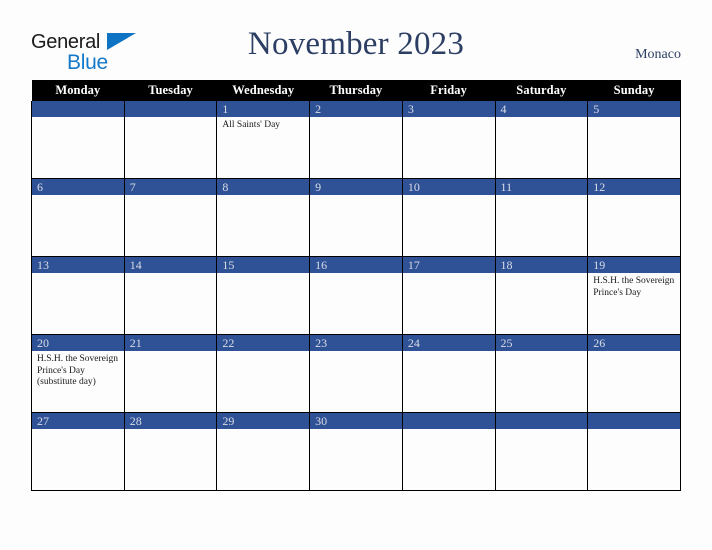 The image size is (712, 550). I want to click on day-cell-24: 24, so click(448, 373).